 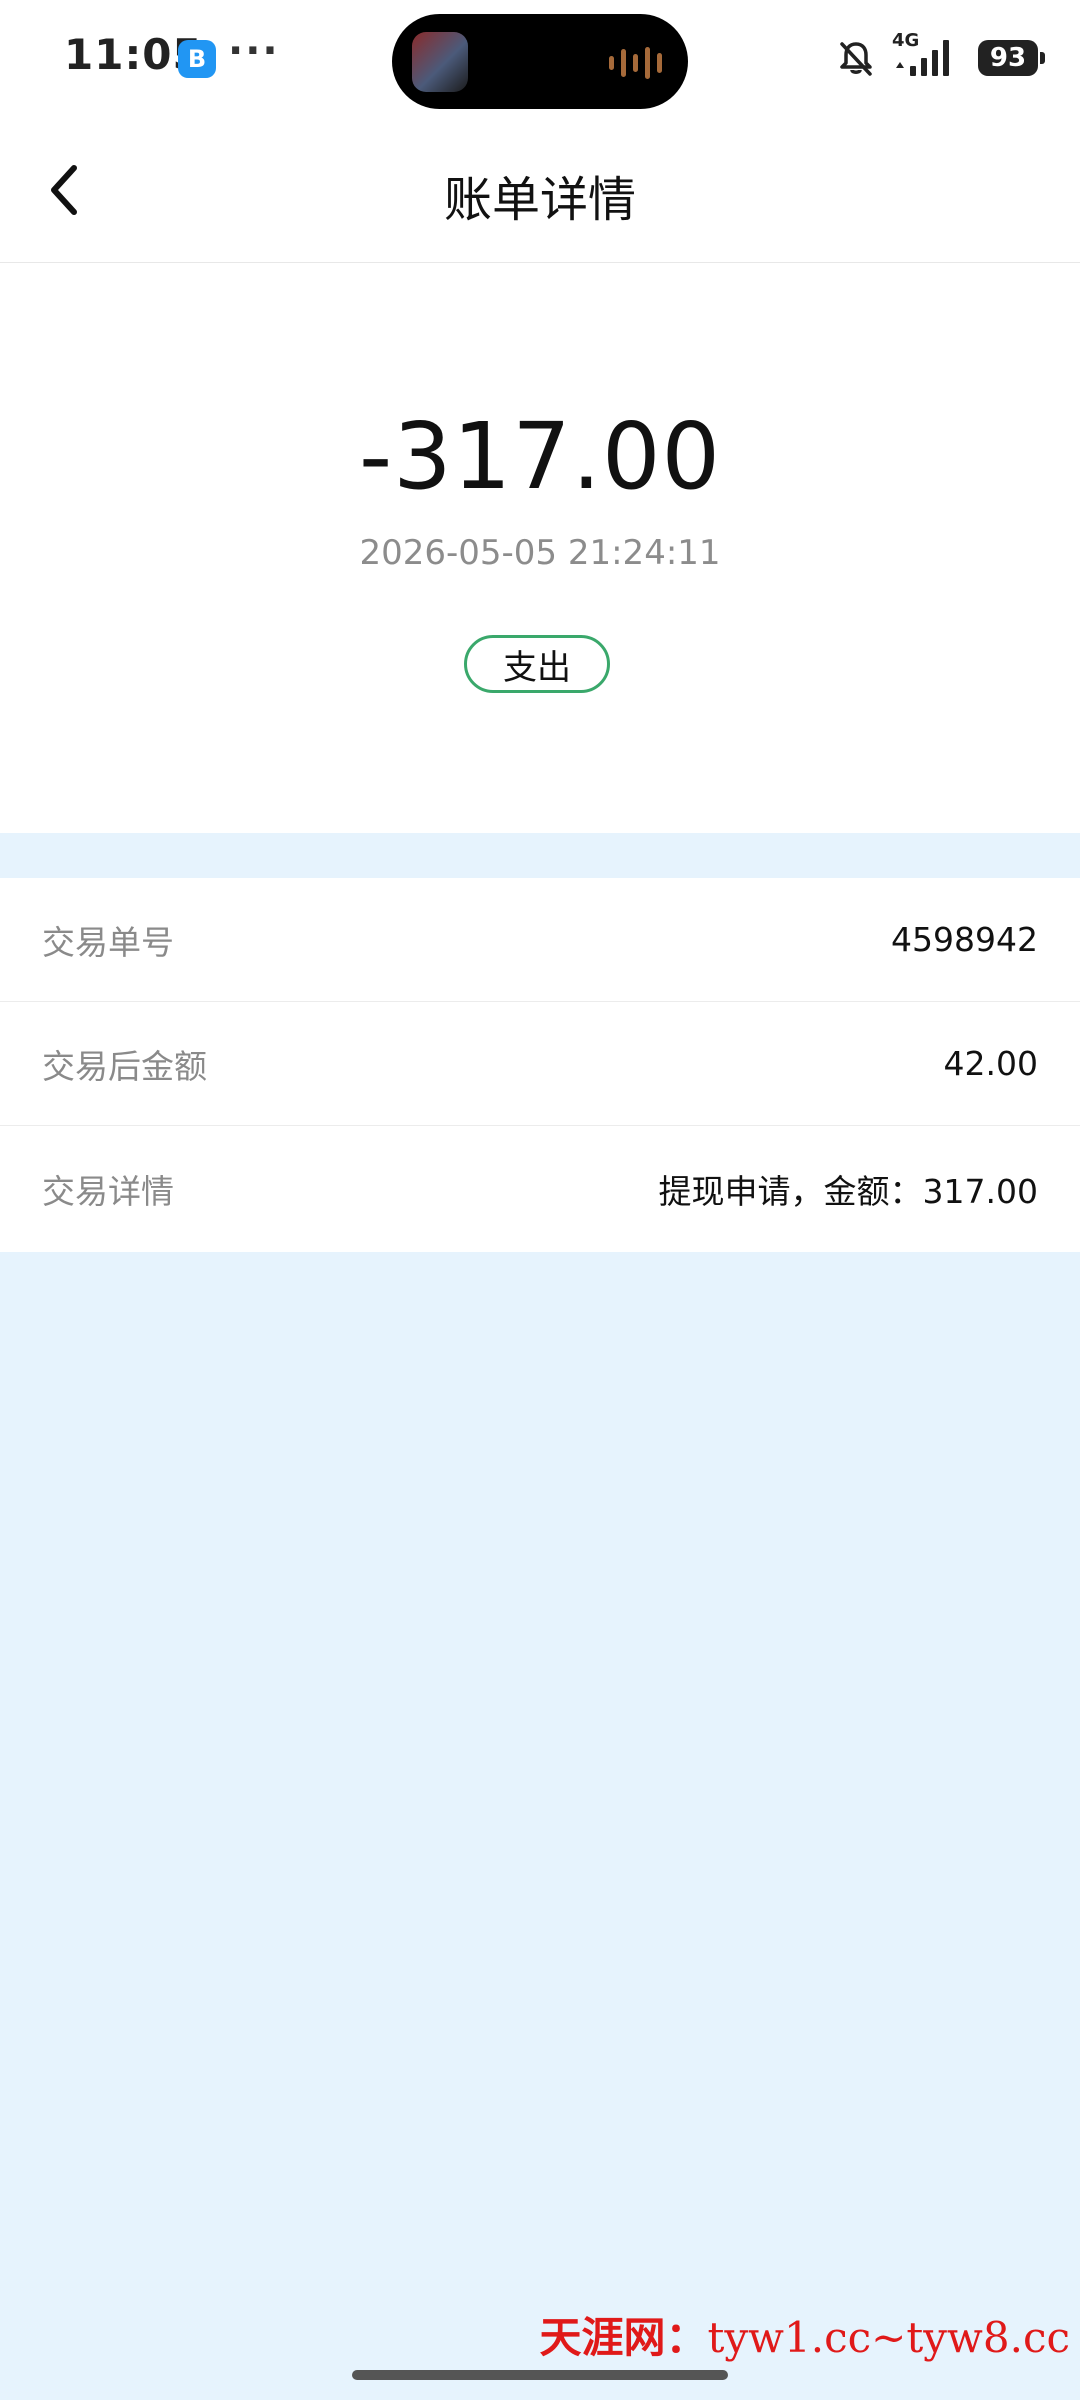 What do you see at coordinates (856, 59) in the screenshot?
I see `bell-mute-icon` at bounding box center [856, 59].